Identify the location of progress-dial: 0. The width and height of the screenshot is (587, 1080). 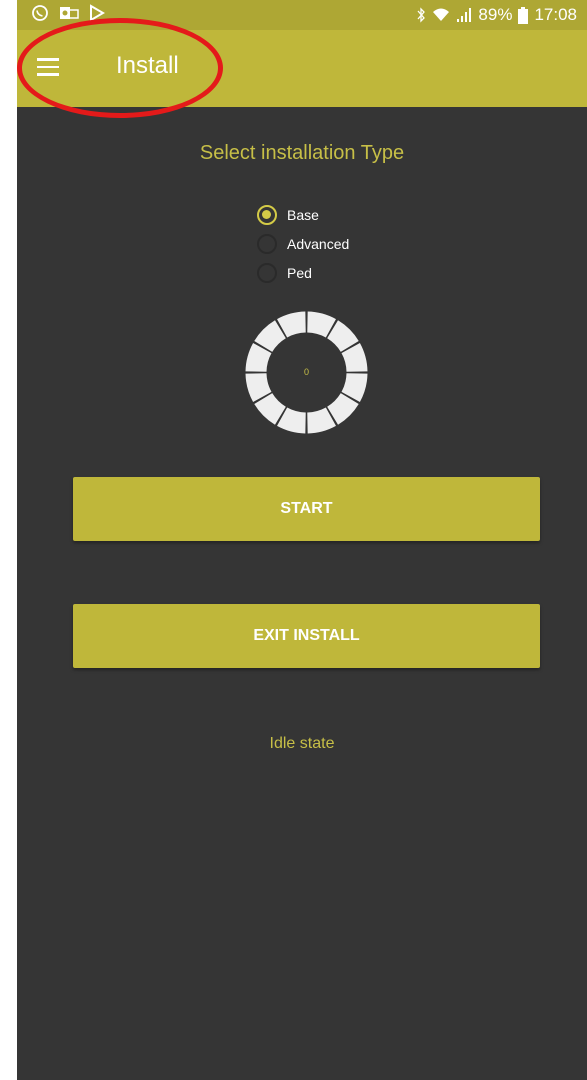
(306, 372).